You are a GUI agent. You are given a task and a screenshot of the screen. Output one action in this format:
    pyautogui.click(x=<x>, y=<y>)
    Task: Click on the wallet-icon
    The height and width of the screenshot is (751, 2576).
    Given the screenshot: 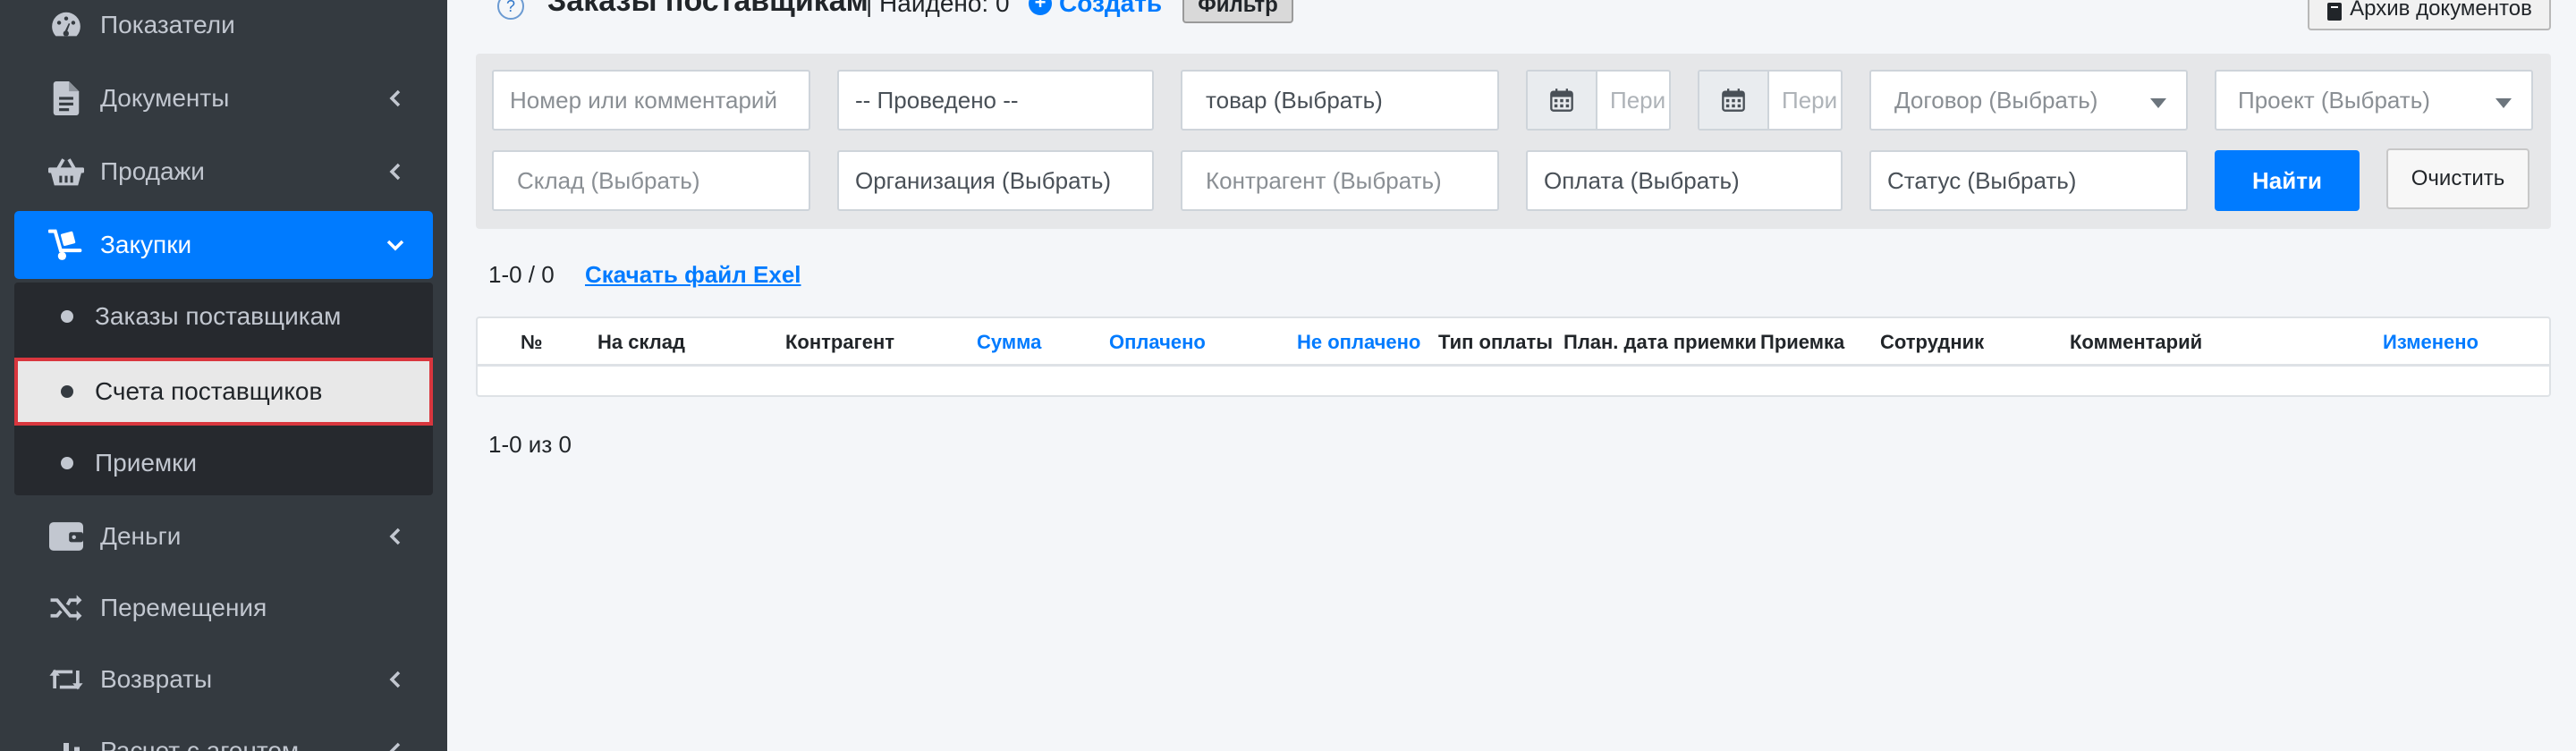 What is the action you would take?
    pyautogui.click(x=66, y=536)
    